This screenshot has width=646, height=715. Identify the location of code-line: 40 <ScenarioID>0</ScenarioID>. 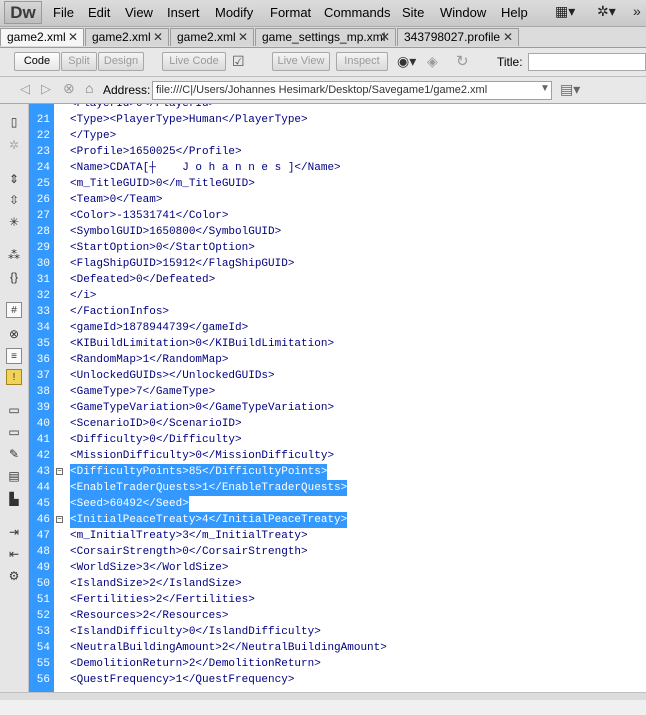
(337, 424).